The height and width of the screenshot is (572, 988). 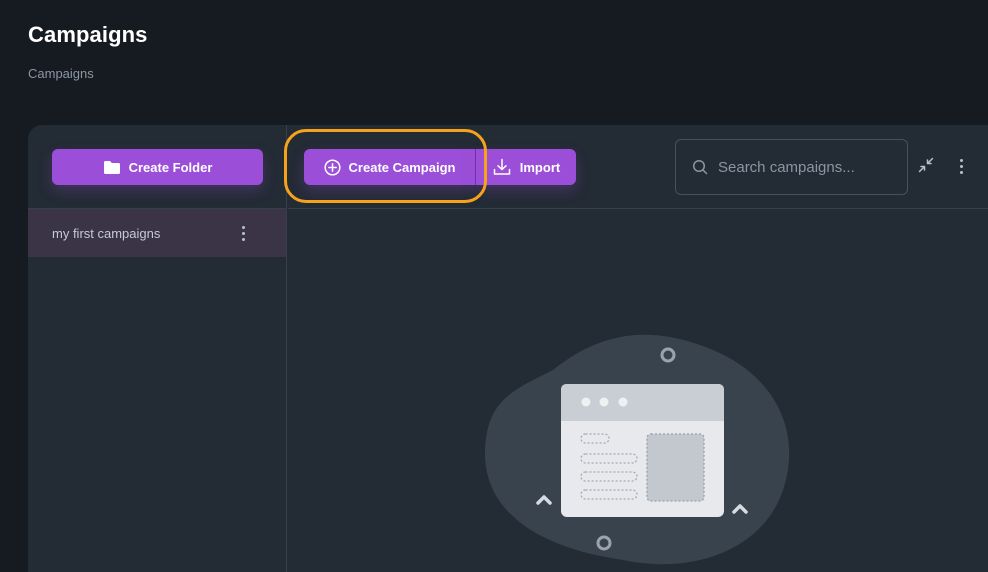 What do you see at coordinates (111, 167) in the screenshot?
I see `folder-icon` at bounding box center [111, 167].